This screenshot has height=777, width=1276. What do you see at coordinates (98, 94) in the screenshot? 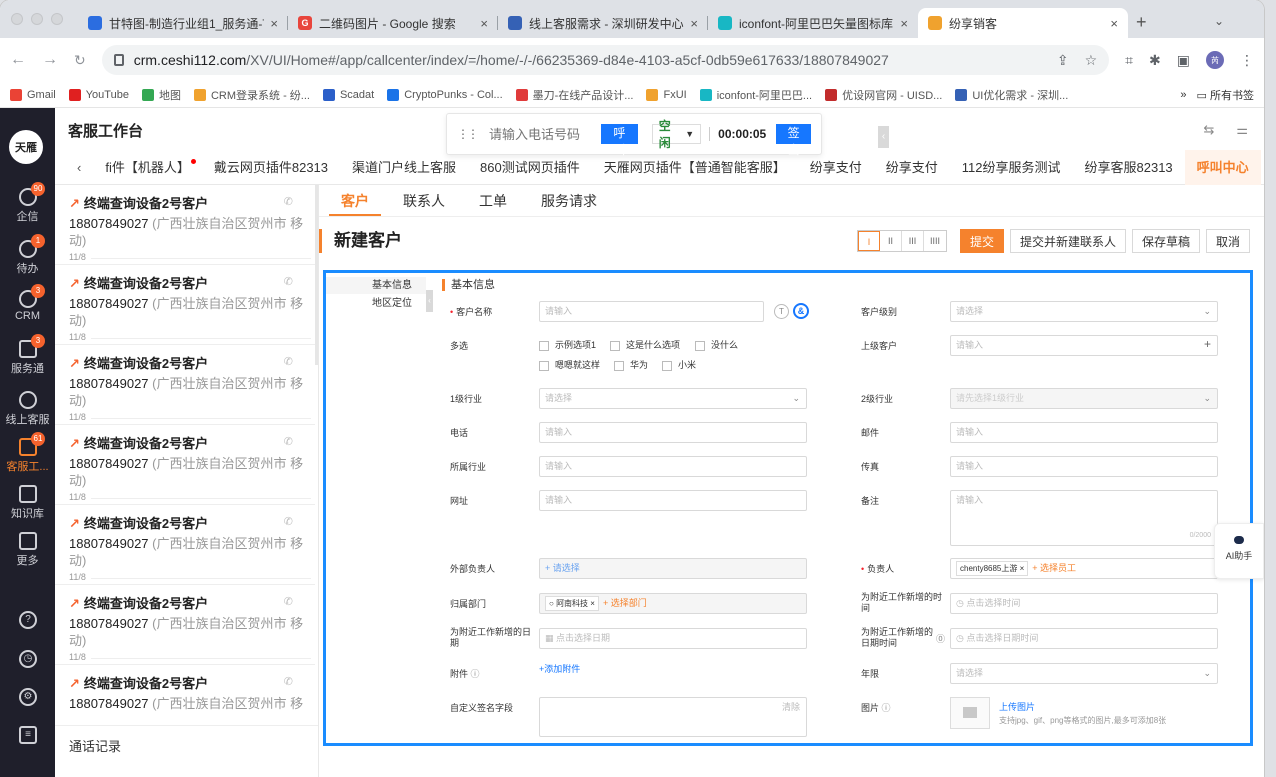
I see `bookmark-item: YouTube` at bounding box center [98, 94].